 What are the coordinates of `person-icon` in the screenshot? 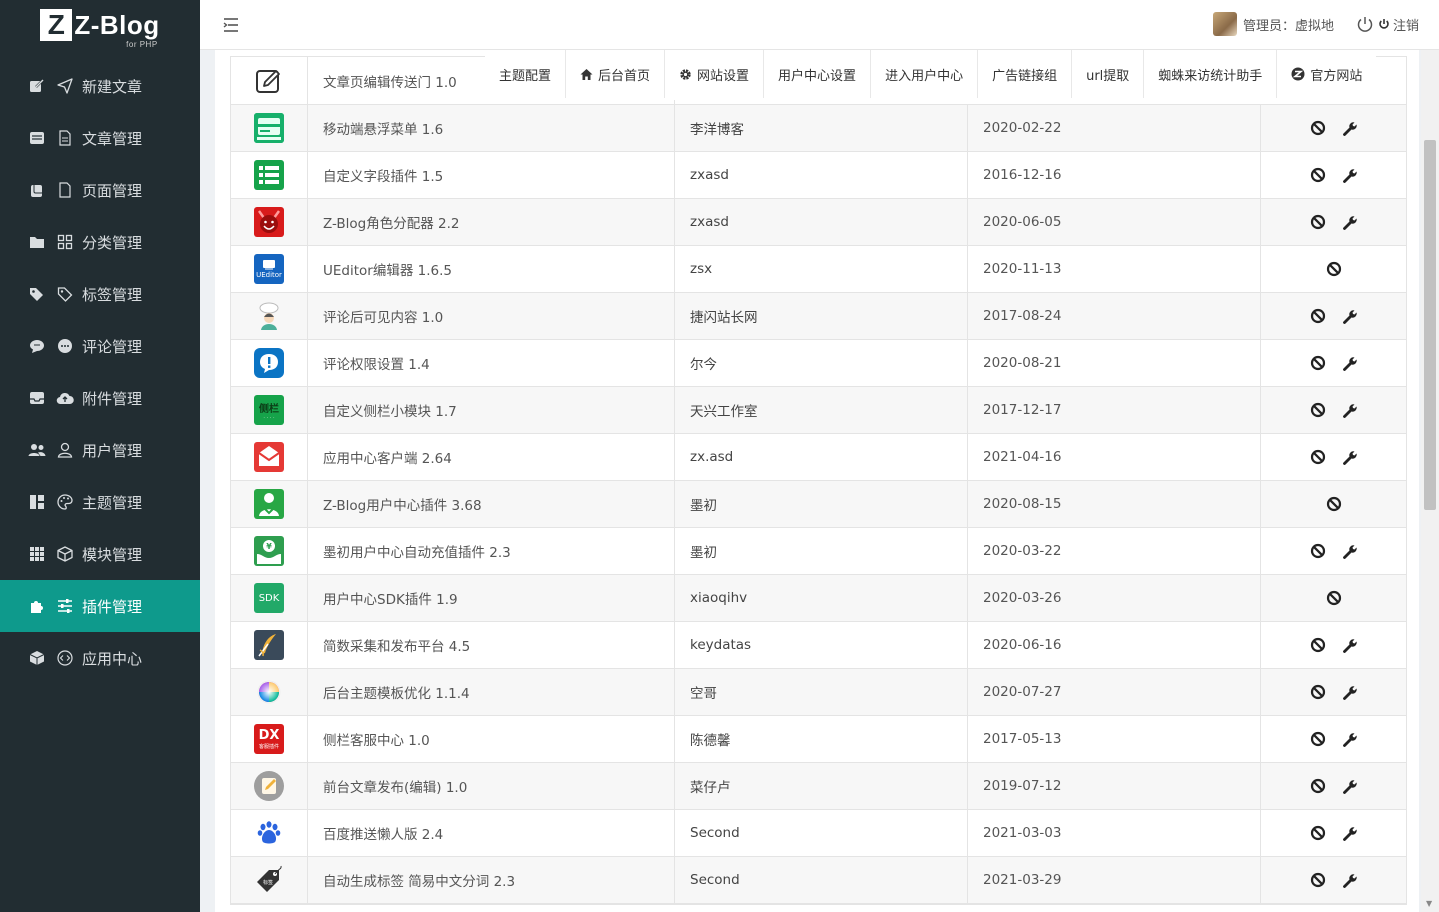 It's located at (65, 450).